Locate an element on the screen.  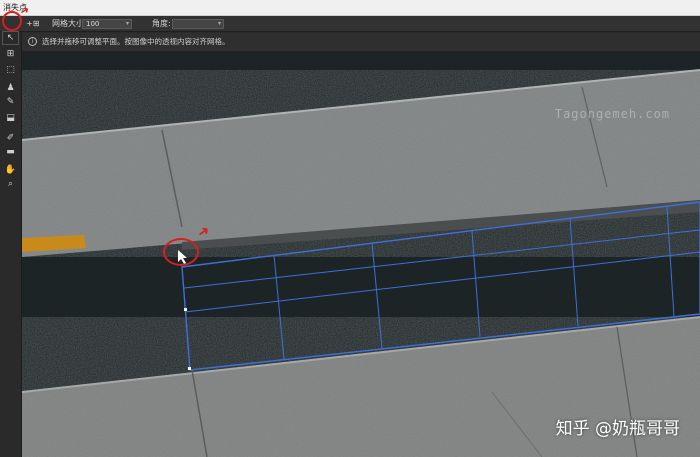
info-icon: i is located at coordinates (32, 41).